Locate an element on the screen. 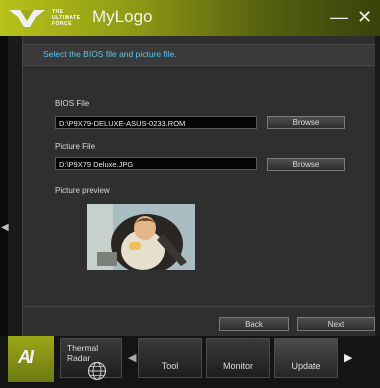  bios-file-label: BIOS File is located at coordinates (72, 103).